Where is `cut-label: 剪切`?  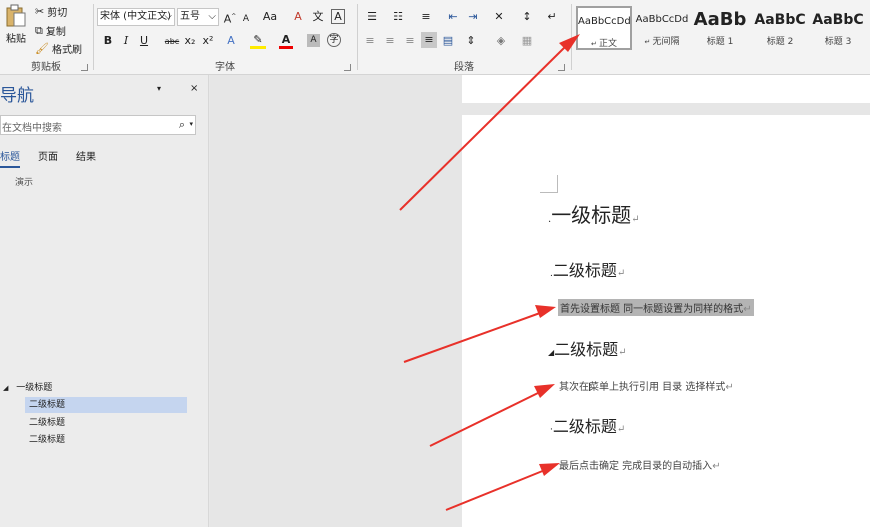
cut-label: 剪切 is located at coordinates (57, 13).